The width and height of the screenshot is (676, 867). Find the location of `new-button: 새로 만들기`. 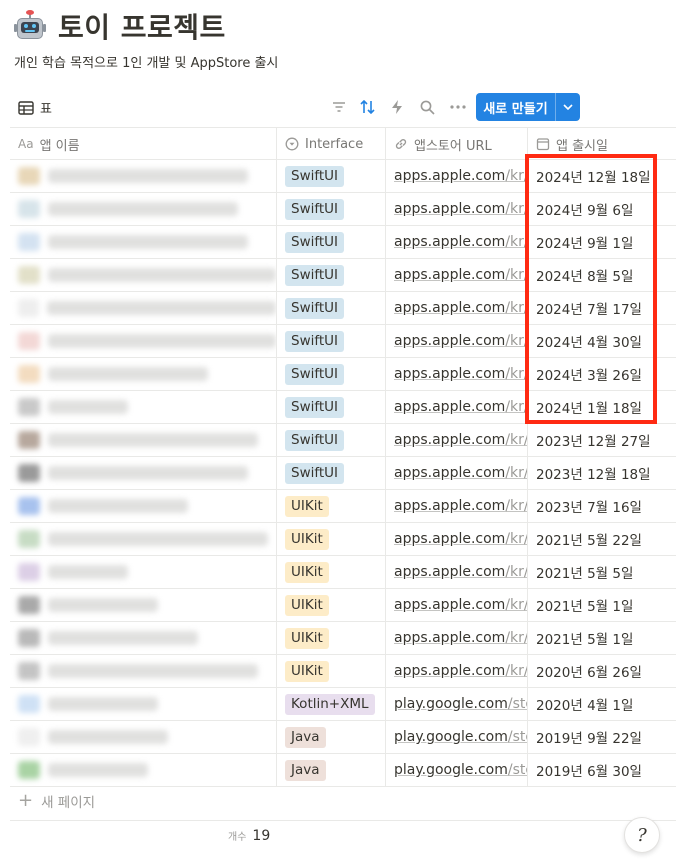

new-button: 새로 만들기 is located at coordinates (528, 107).